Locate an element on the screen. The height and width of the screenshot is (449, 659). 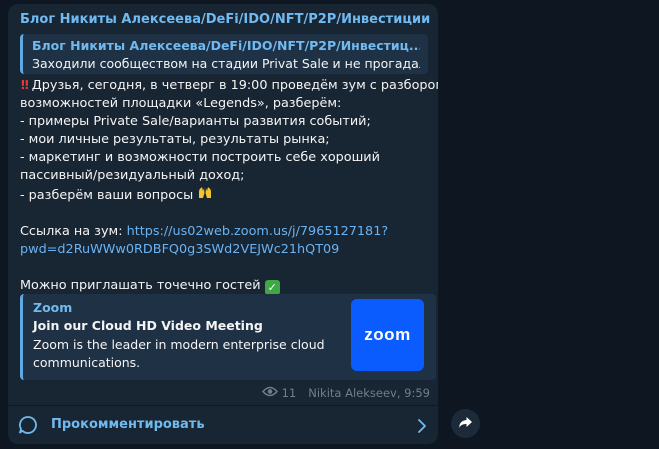
zoom-link: https://us02web.zoom.us/j/7965127181? is located at coordinates (258, 231).